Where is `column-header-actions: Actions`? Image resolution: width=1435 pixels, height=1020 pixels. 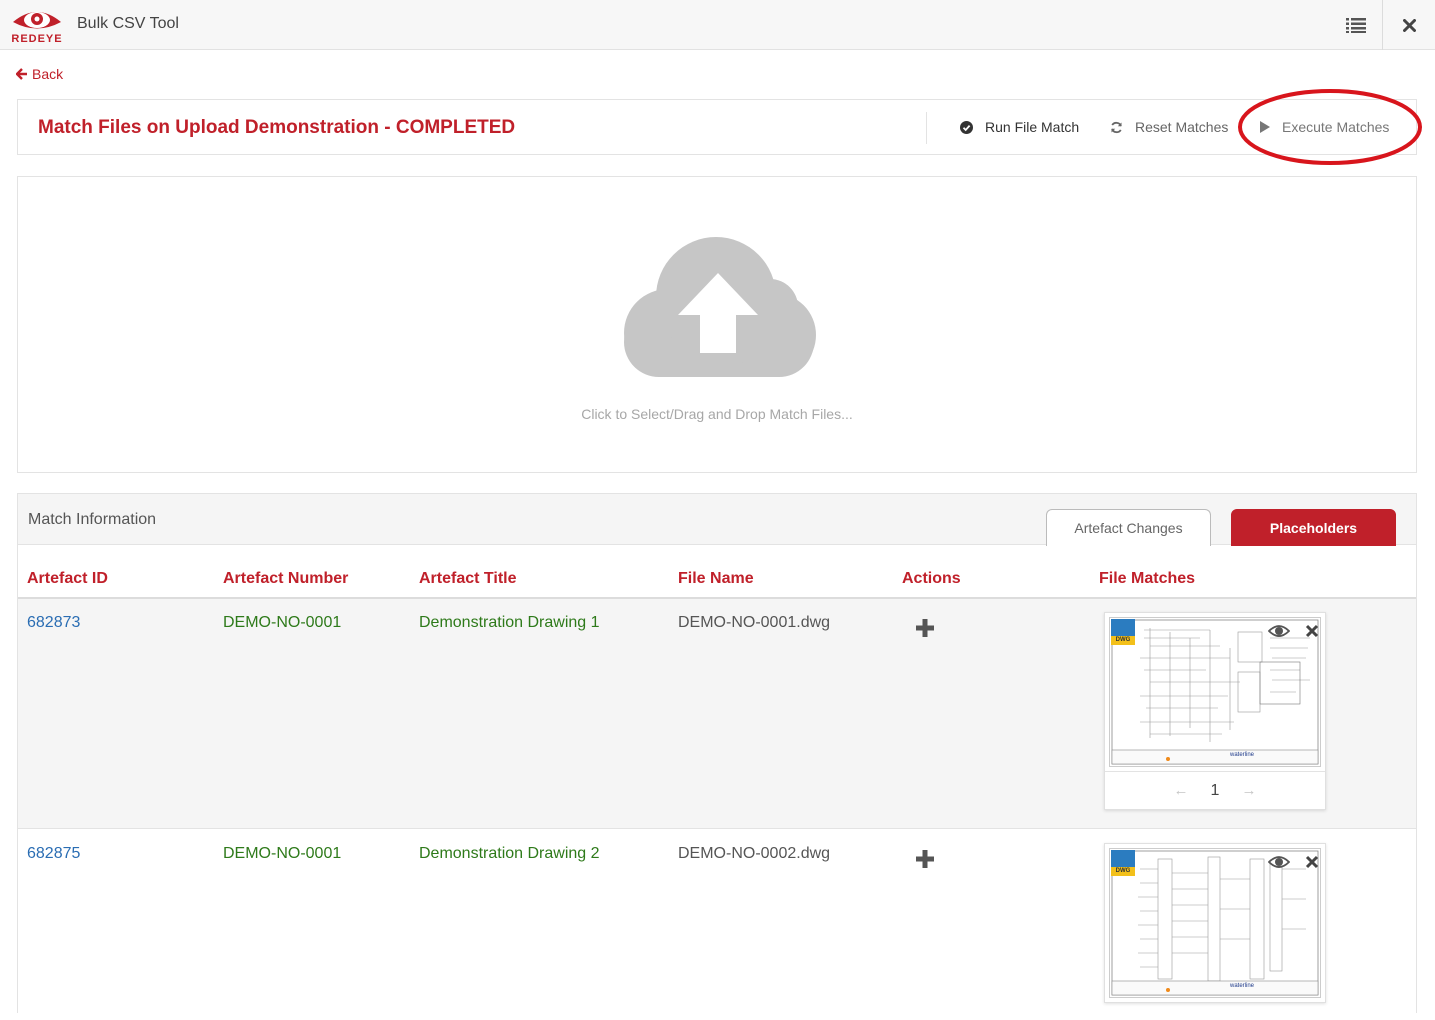 column-header-actions: Actions is located at coordinates (931, 578).